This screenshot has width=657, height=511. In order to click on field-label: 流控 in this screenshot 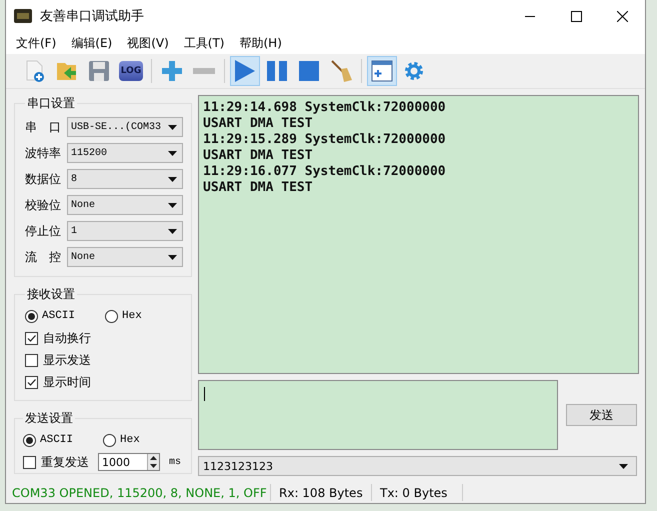, I will do `click(43, 257)`.